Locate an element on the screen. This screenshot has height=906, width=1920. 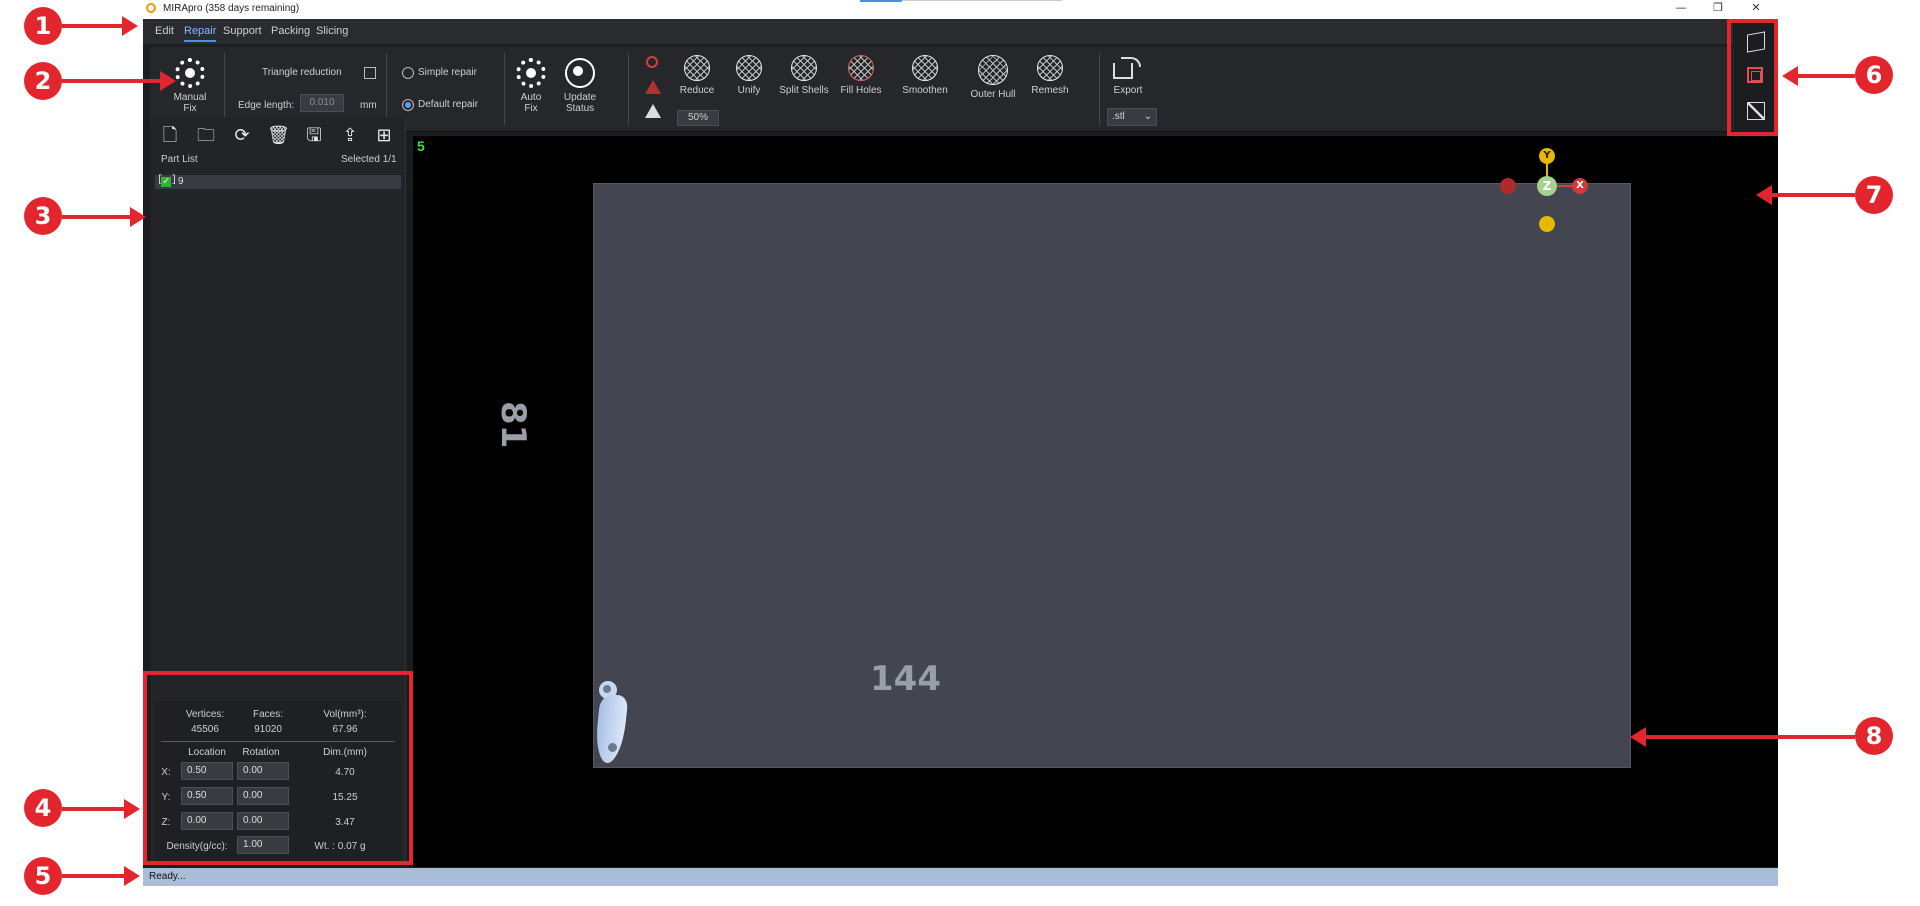
export-format-select: .stl ⌄ is located at coordinates (1132, 117).